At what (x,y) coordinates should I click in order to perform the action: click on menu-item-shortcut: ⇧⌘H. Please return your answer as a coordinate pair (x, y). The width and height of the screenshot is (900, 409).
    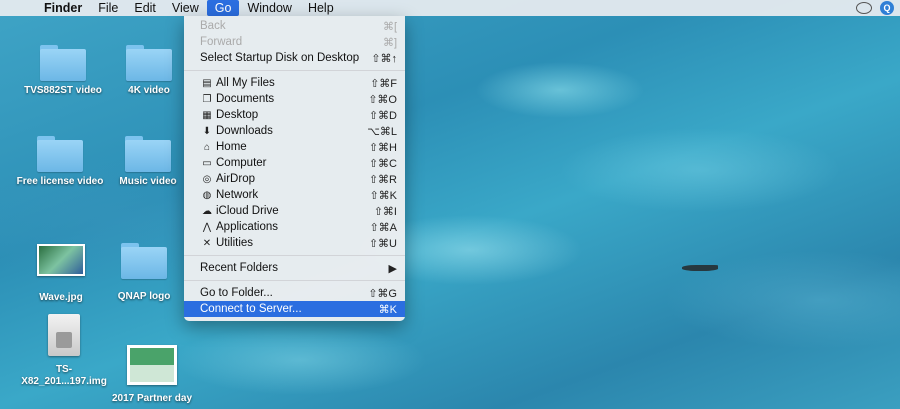
    Looking at the image, I should click on (382, 147).